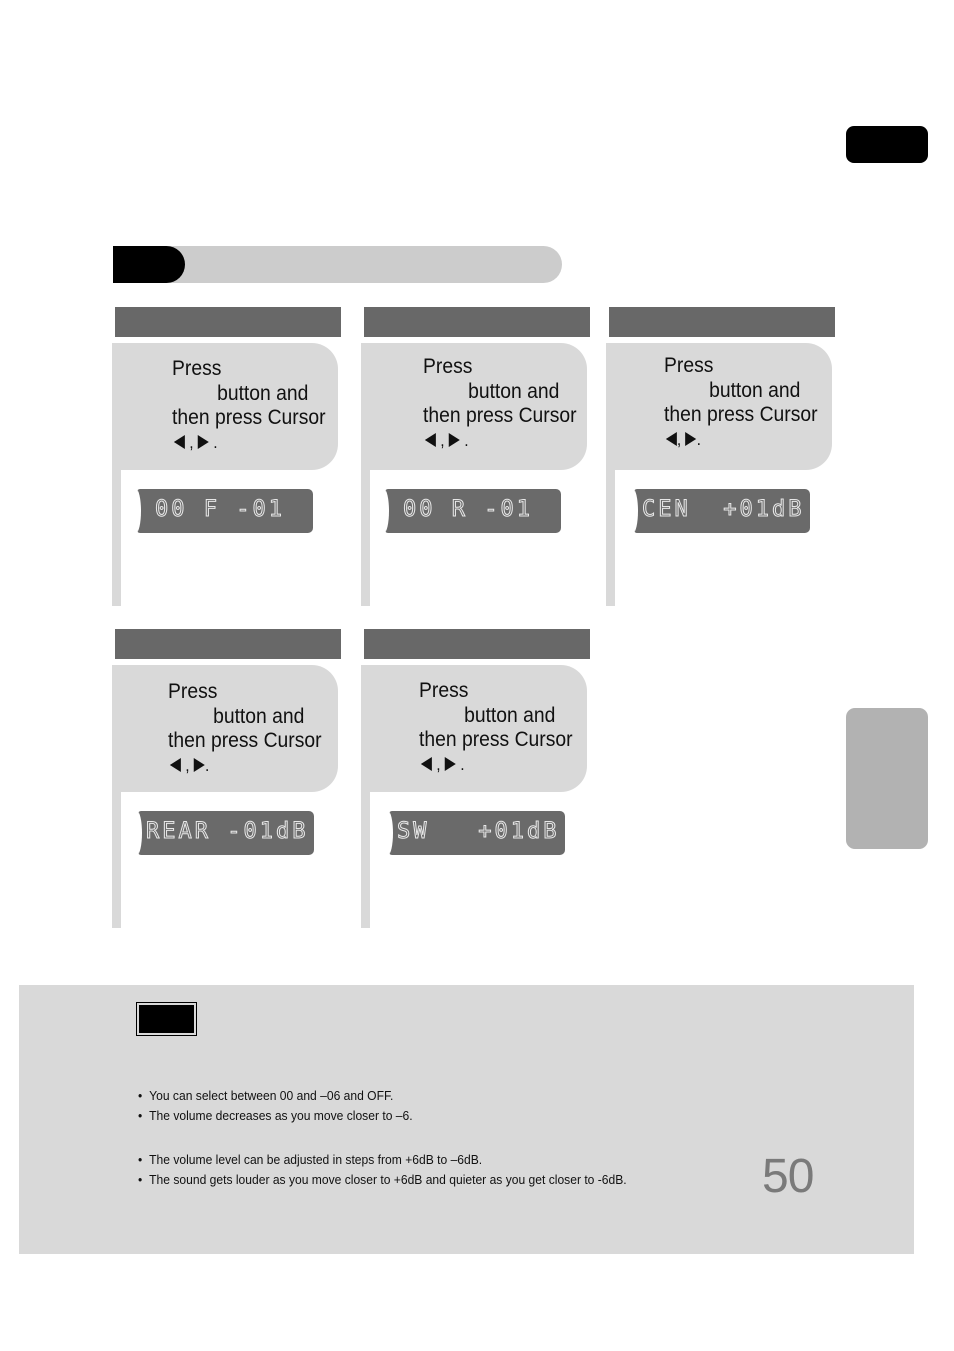  I want to click on lcd-display: REAR -01dB, so click(226, 833).